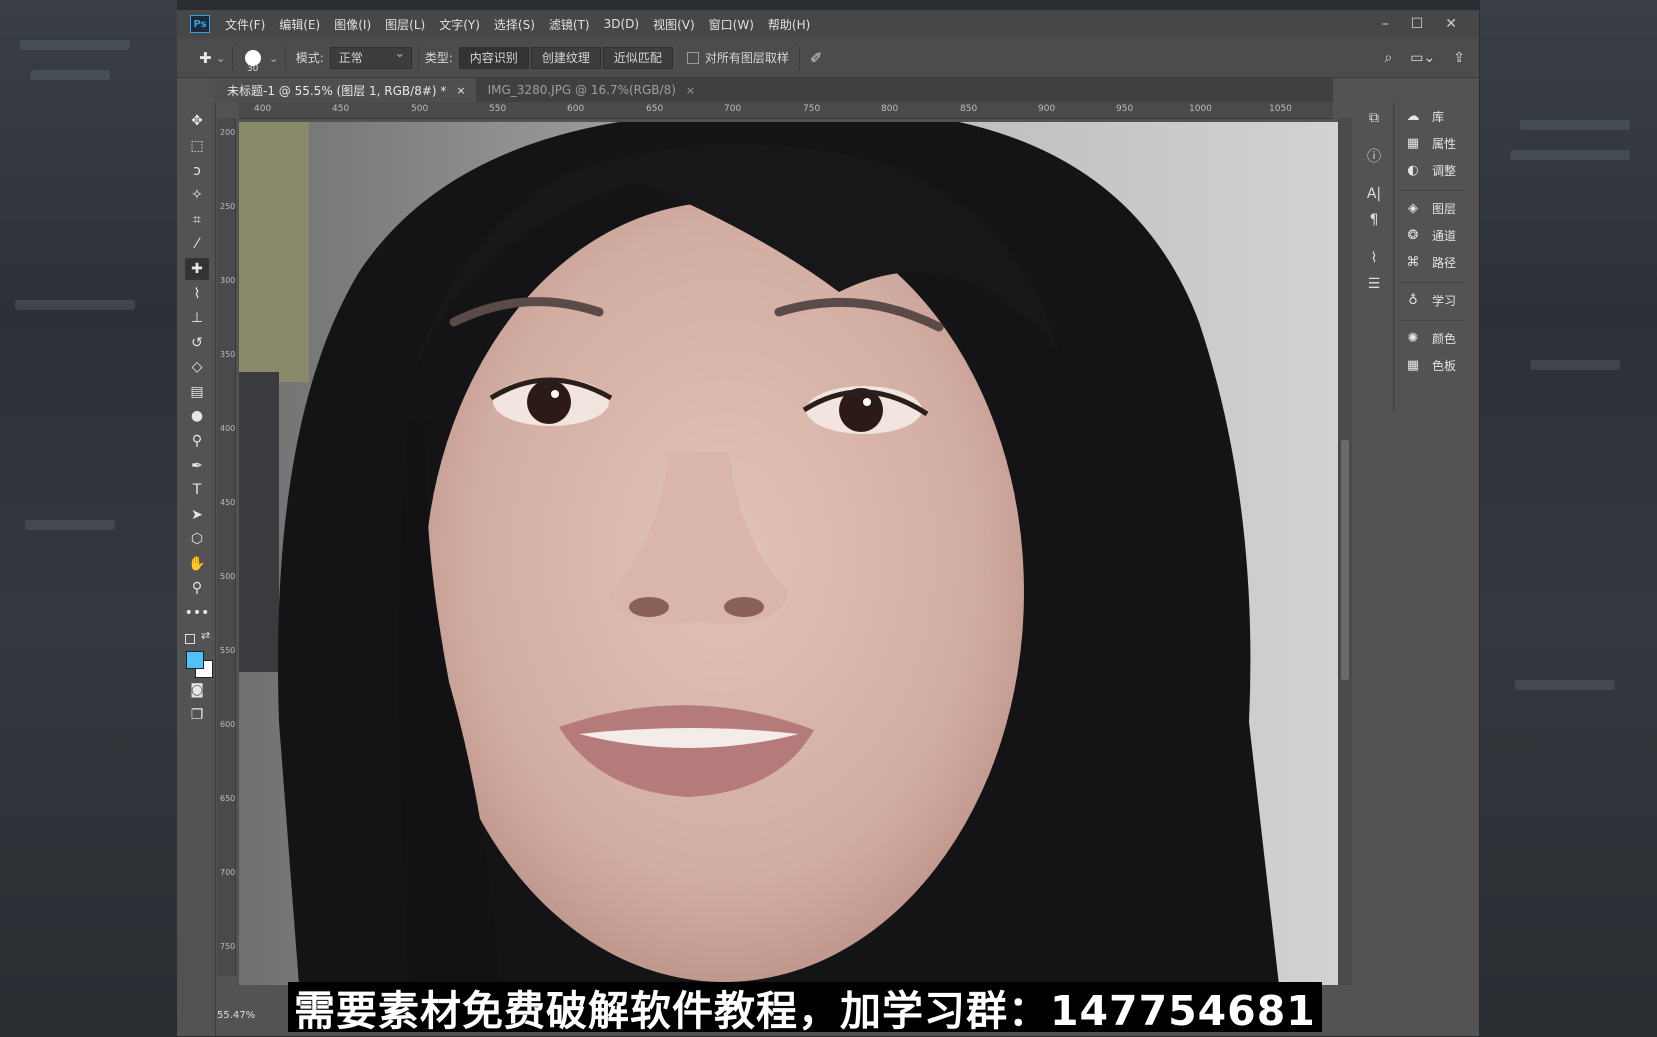 The width and height of the screenshot is (1657, 1037). I want to click on default-colors-icon, so click(190, 639).